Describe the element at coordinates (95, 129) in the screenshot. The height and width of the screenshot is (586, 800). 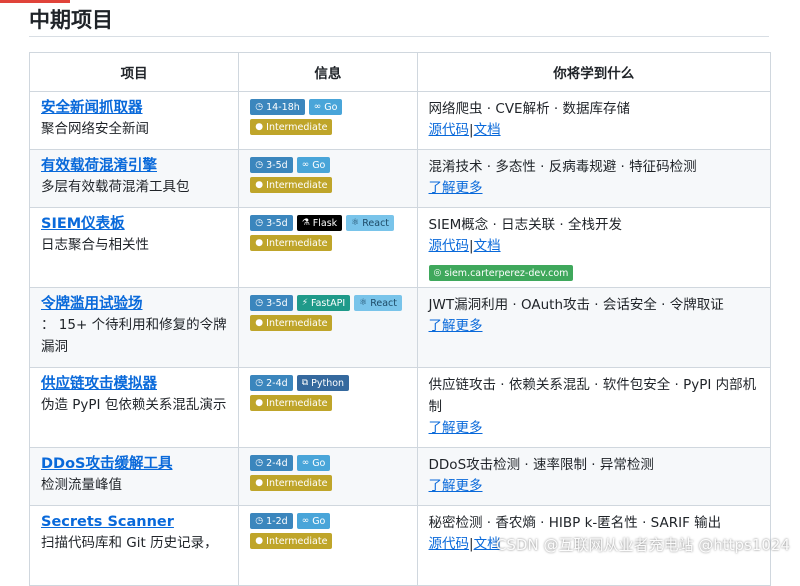
I see `project-description: 聚合网络安全新闻` at that location.